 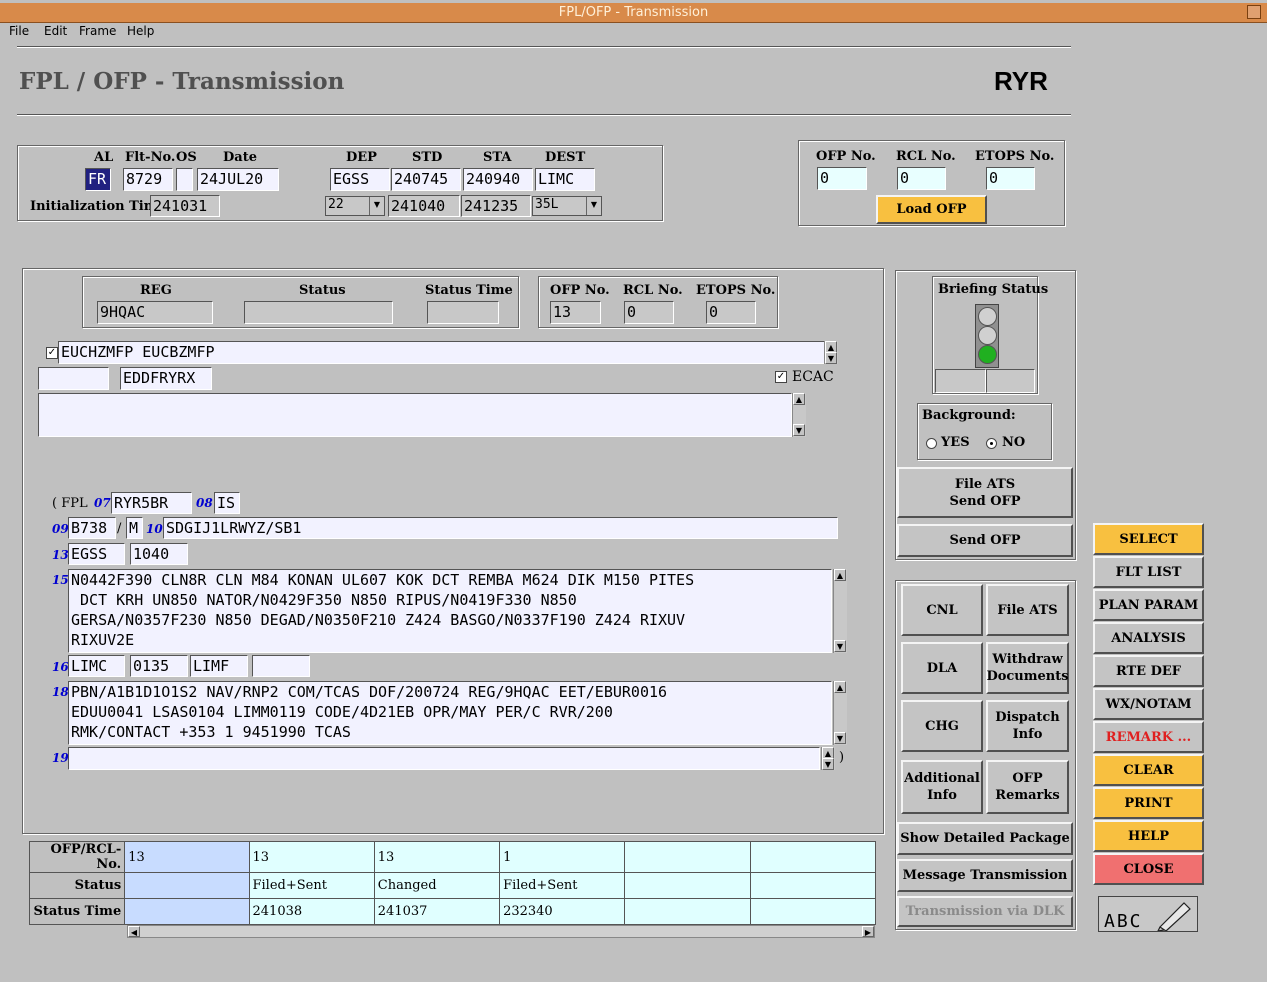 What do you see at coordinates (1148, 539) in the screenshot?
I see `select-button: SELECT` at bounding box center [1148, 539].